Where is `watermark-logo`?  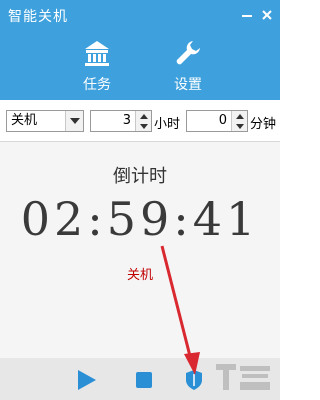
watermark-logo is located at coordinates (243, 377).